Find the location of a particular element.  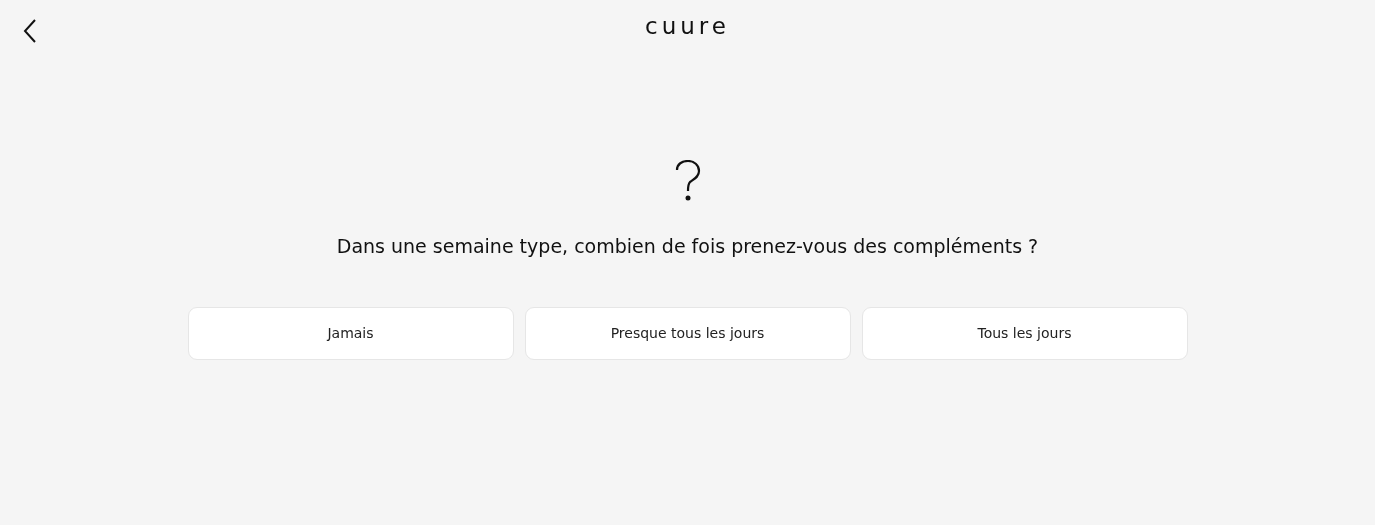

answer-option: Jamais is located at coordinates (350, 333).